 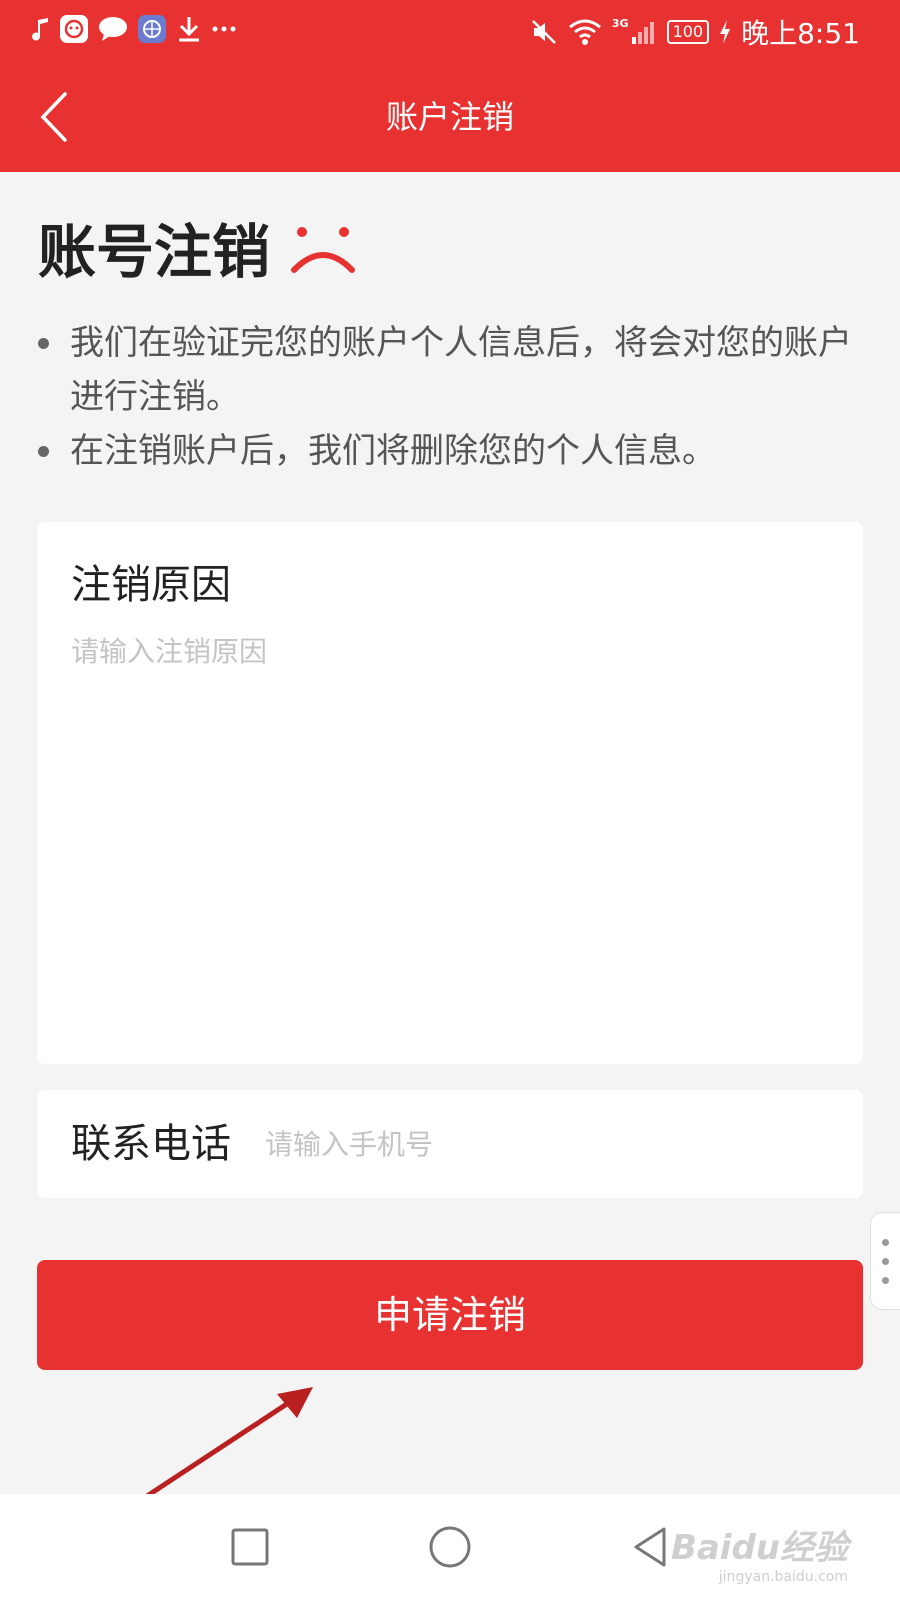 I want to click on back-triangle-icon, so click(x=650, y=1547).